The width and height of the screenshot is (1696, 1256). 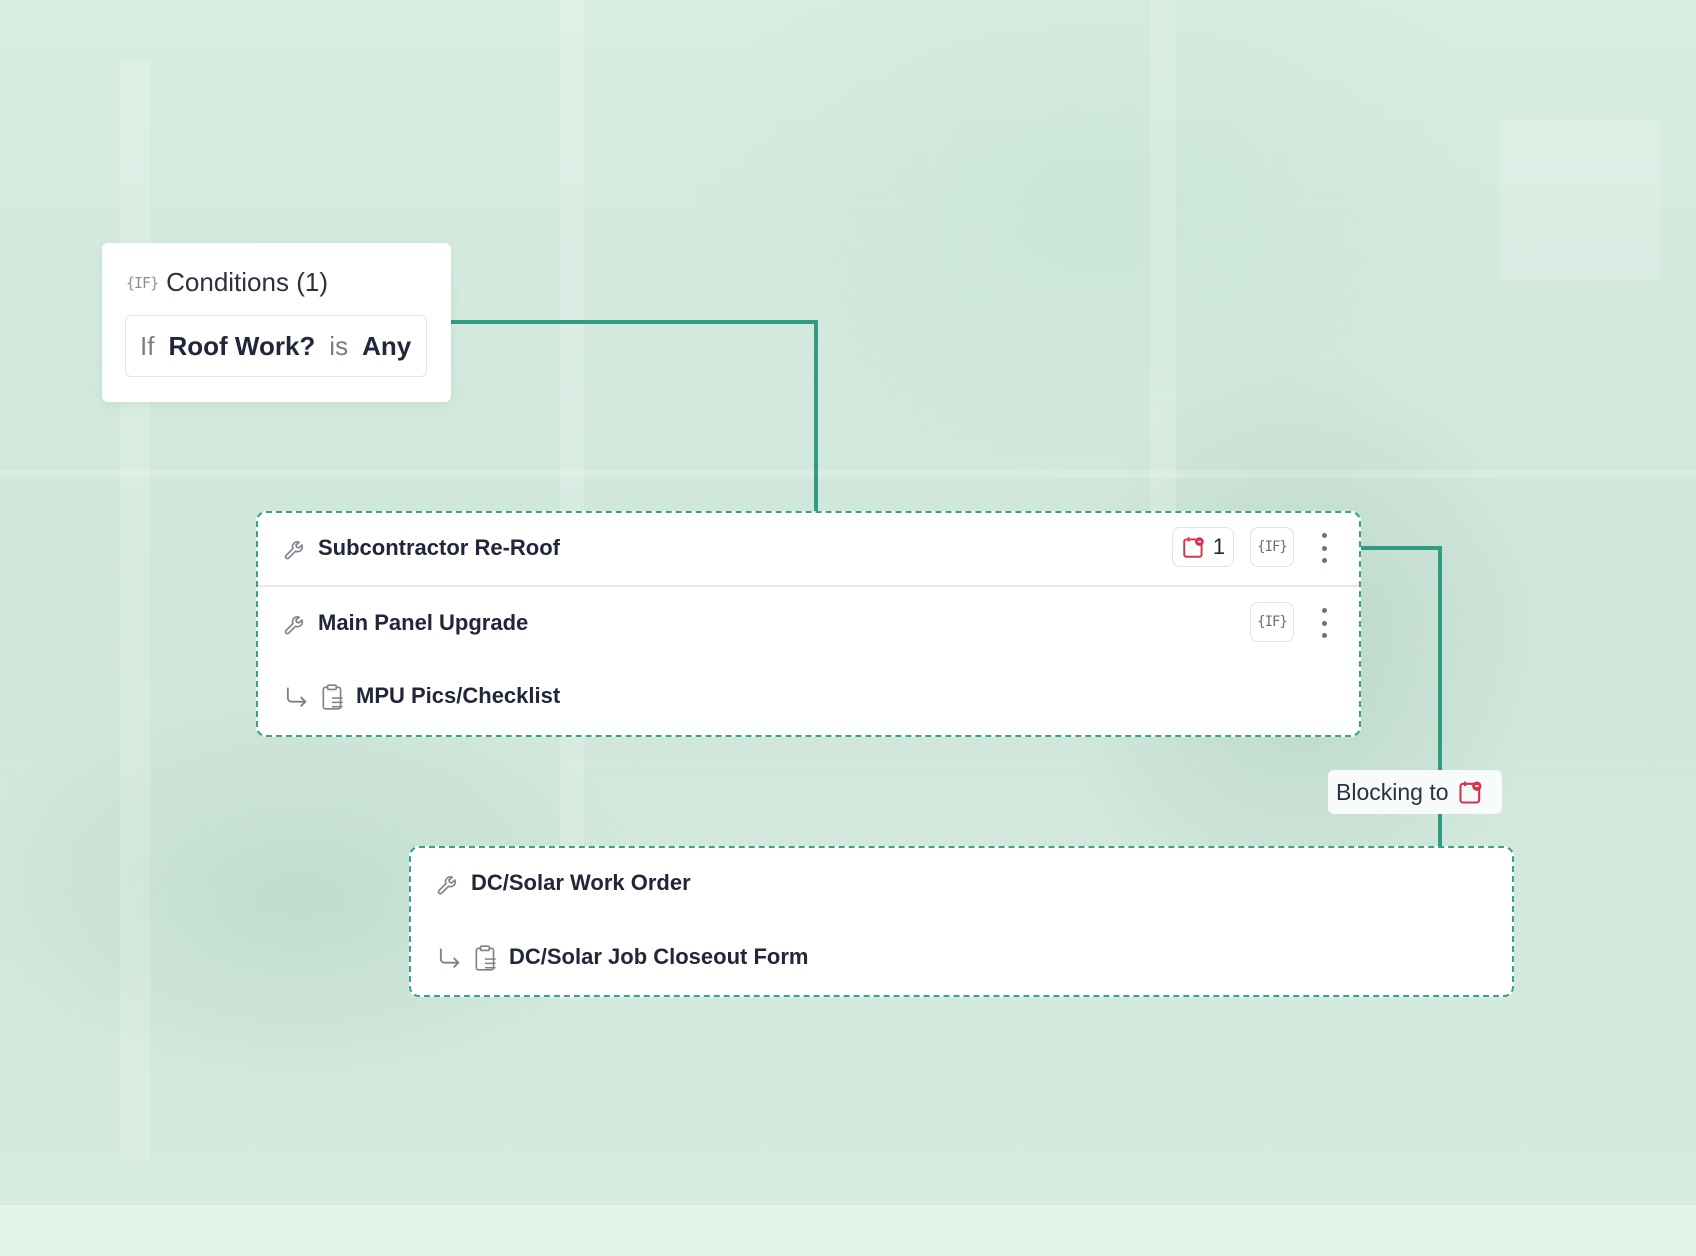 I want to click on subtask-title: DC/Solar Job Closeout Form, so click(x=659, y=956).